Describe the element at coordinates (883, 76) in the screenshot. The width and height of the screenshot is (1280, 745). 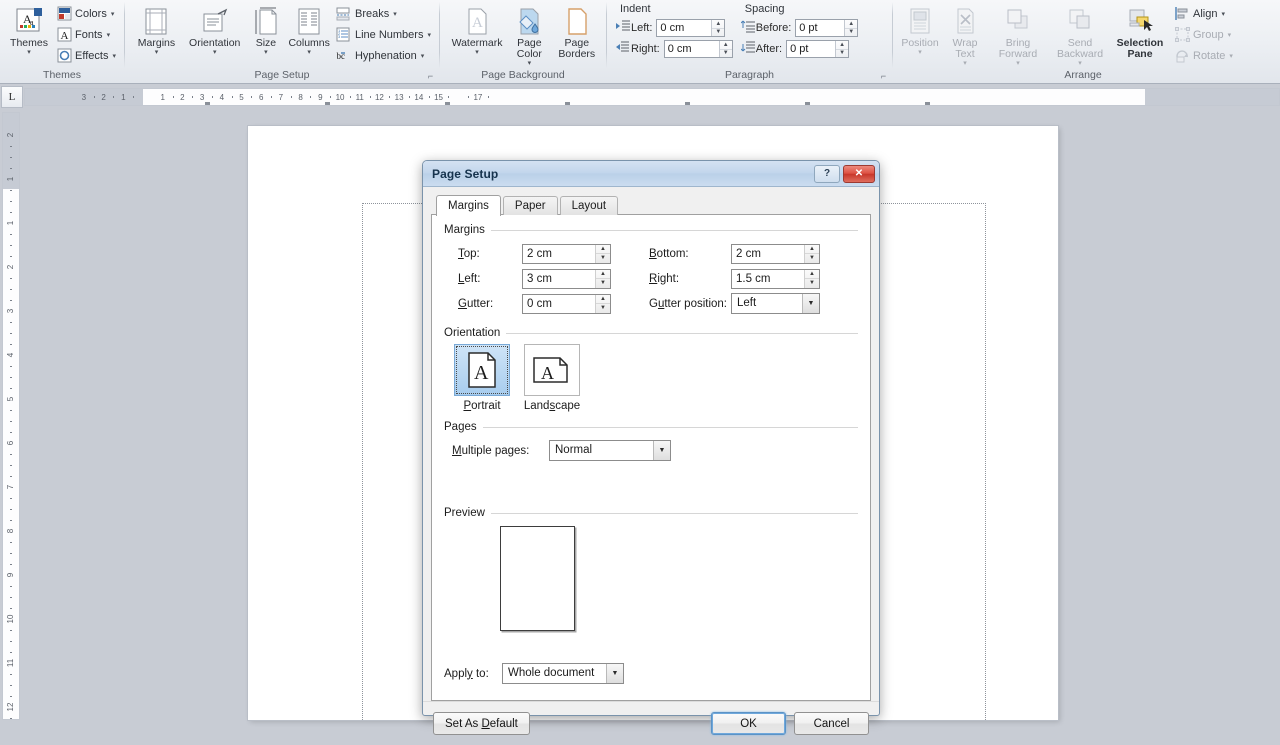
I see `paragraph-dialog-launcher: ⌐` at that location.